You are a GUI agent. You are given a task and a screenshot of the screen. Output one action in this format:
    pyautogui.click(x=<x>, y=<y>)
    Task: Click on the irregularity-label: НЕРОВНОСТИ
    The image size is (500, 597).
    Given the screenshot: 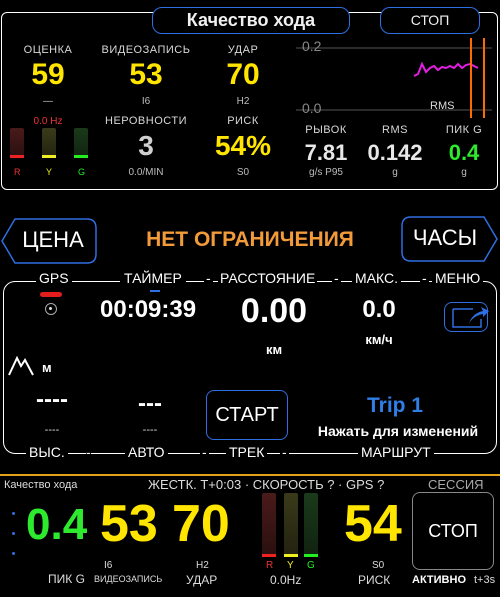 What is the action you would take?
    pyautogui.click(x=146, y=121)
    